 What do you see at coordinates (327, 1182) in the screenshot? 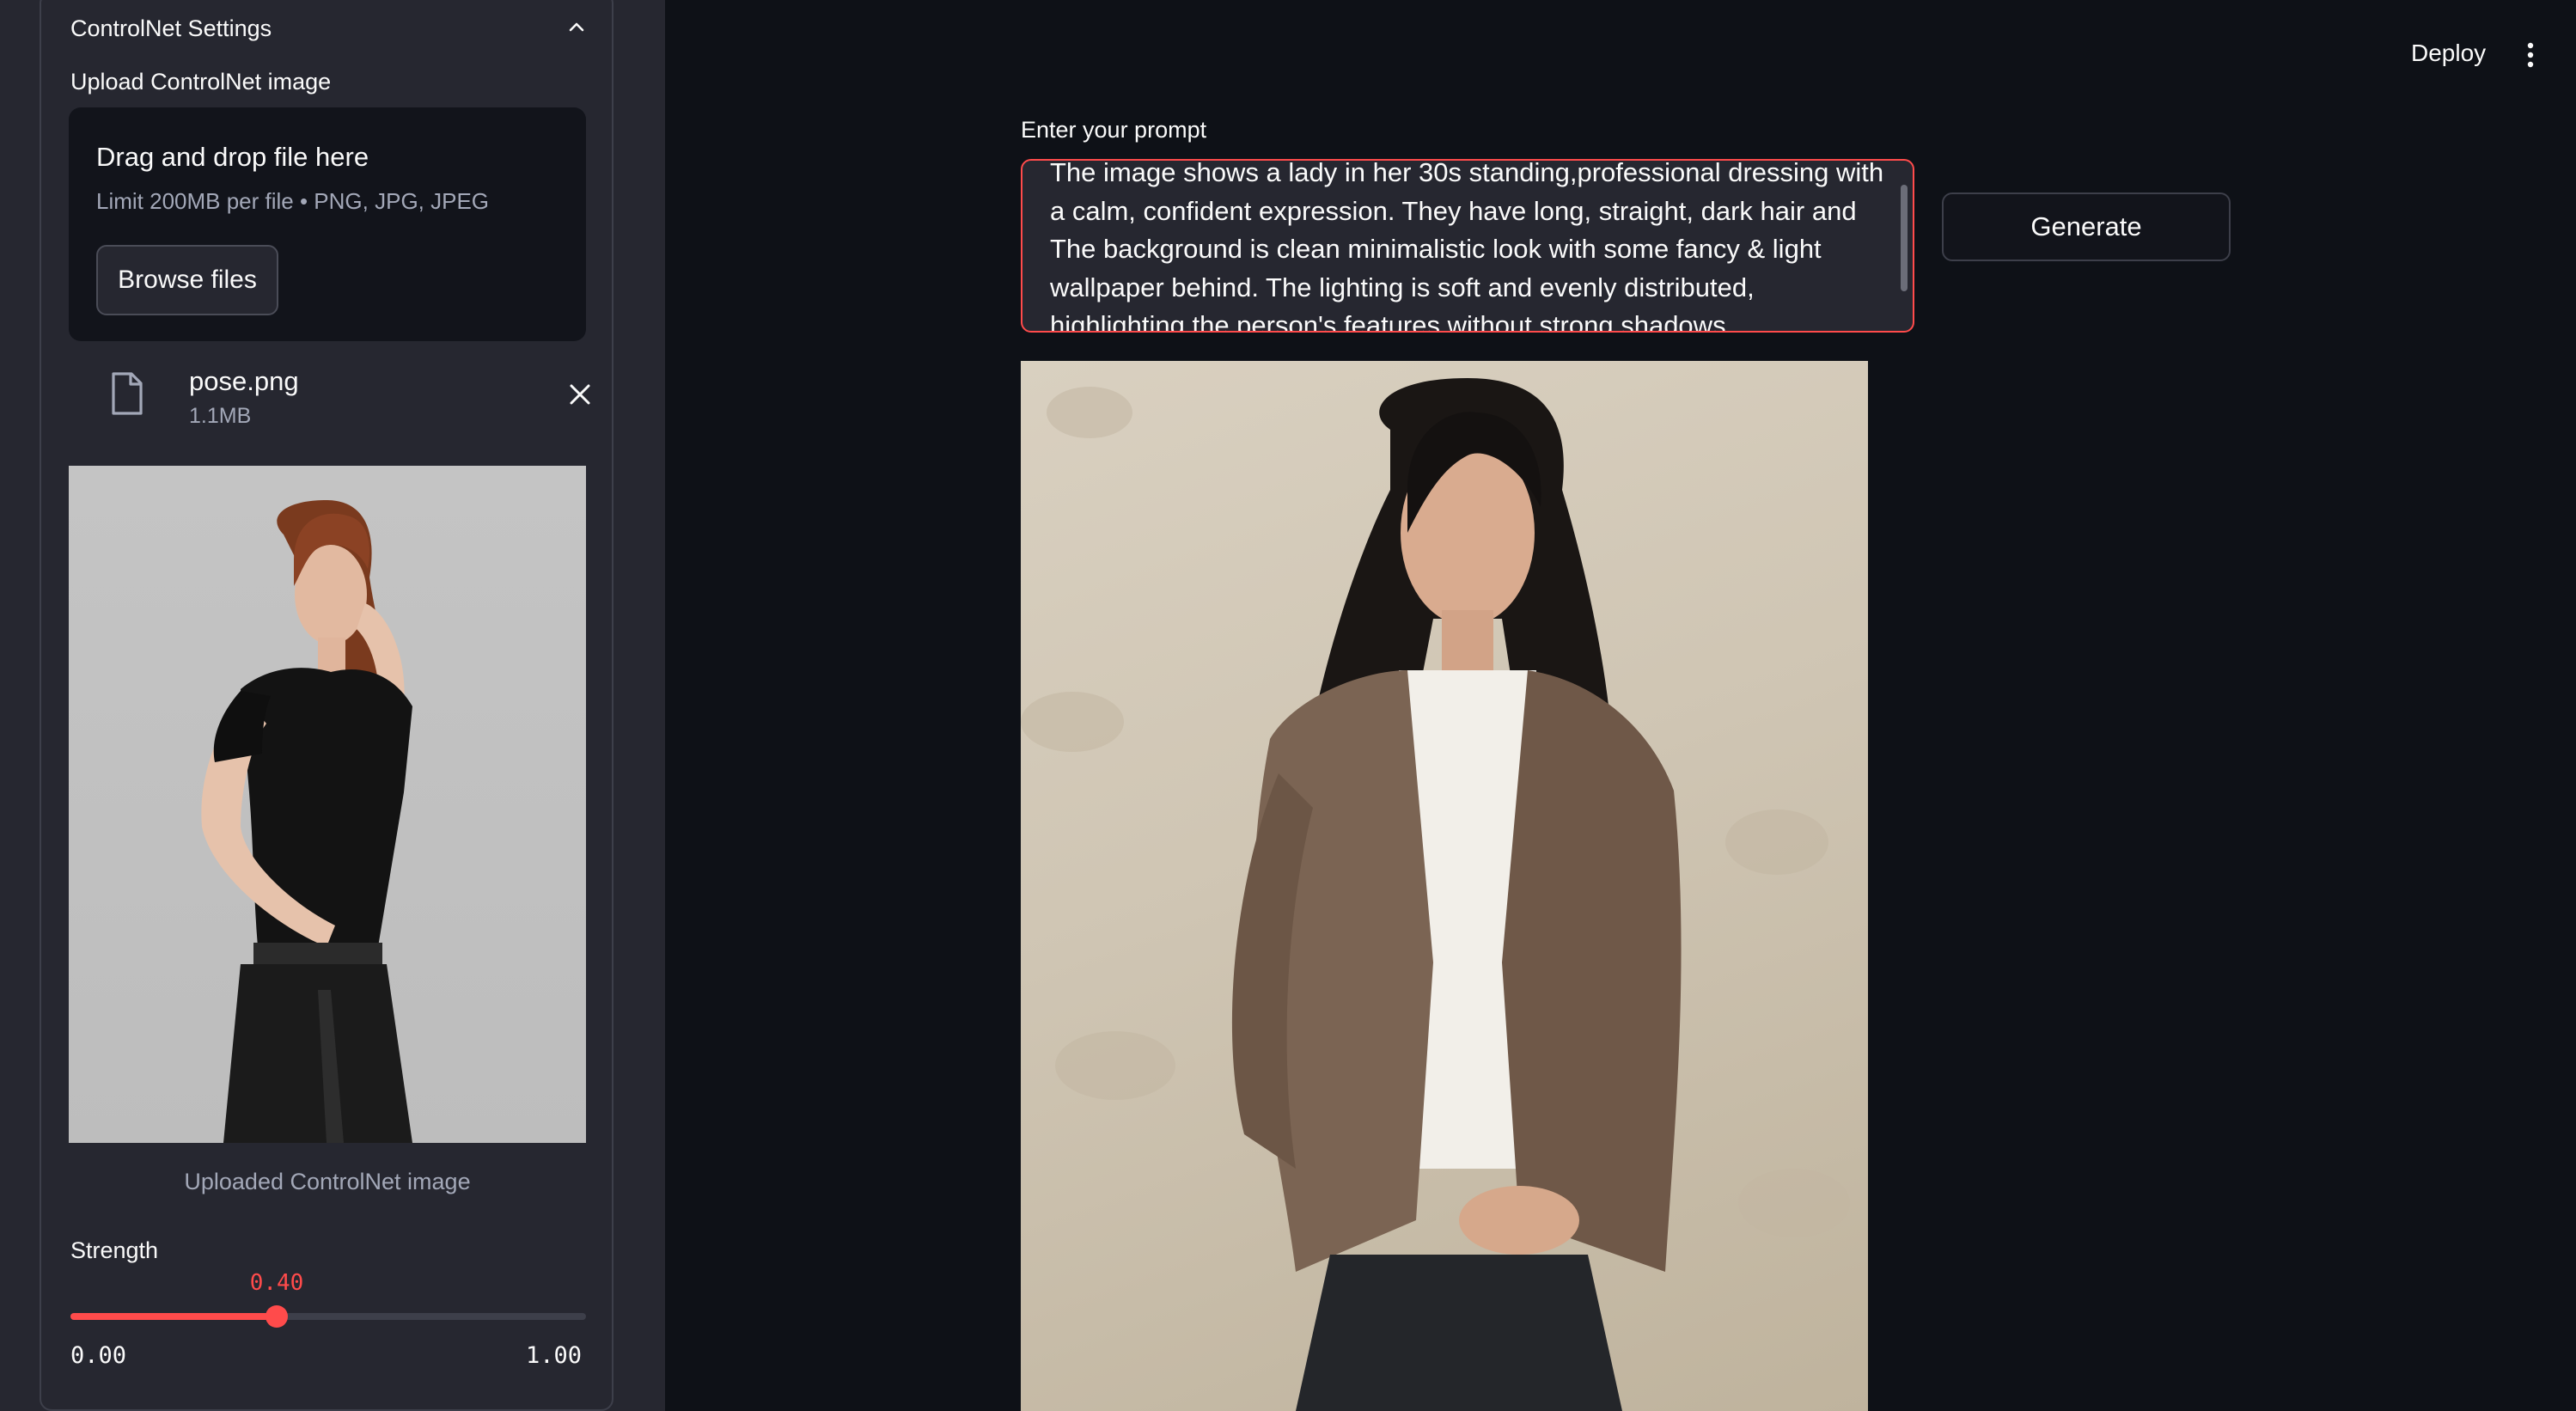
I see `image-caption: Uploaded ControlNet image` at bounding box center [327, 1182].